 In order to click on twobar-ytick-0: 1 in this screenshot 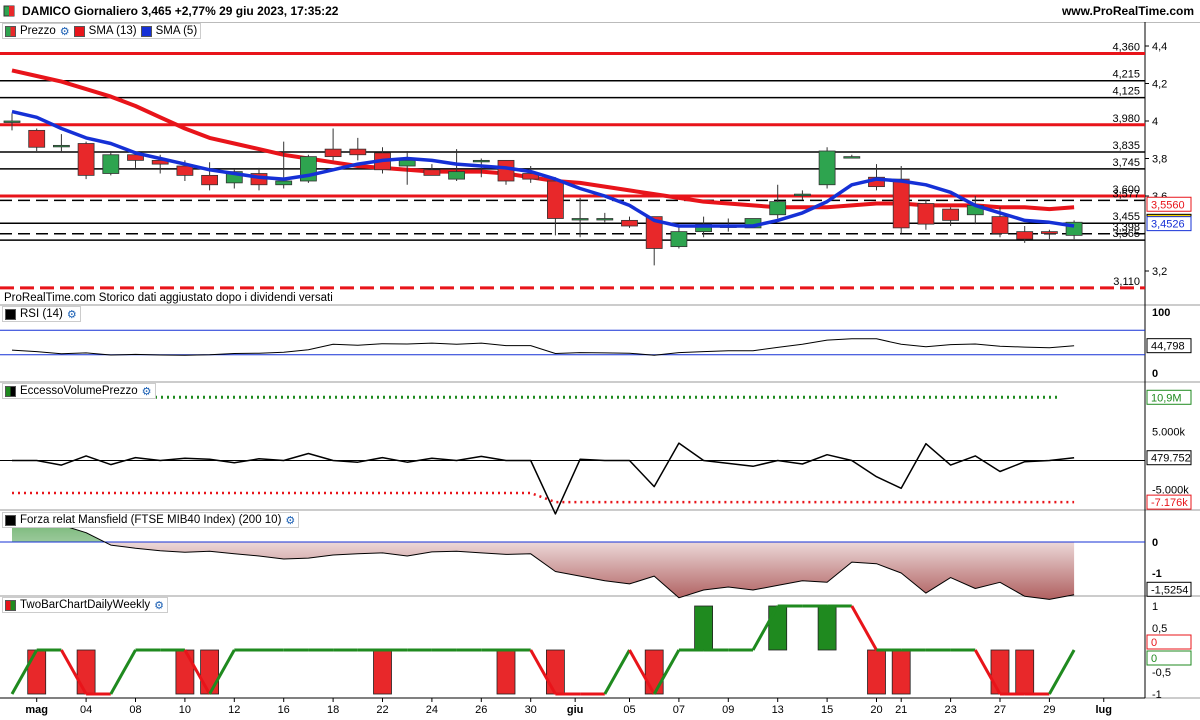, I will do `click(1155, 607)`.